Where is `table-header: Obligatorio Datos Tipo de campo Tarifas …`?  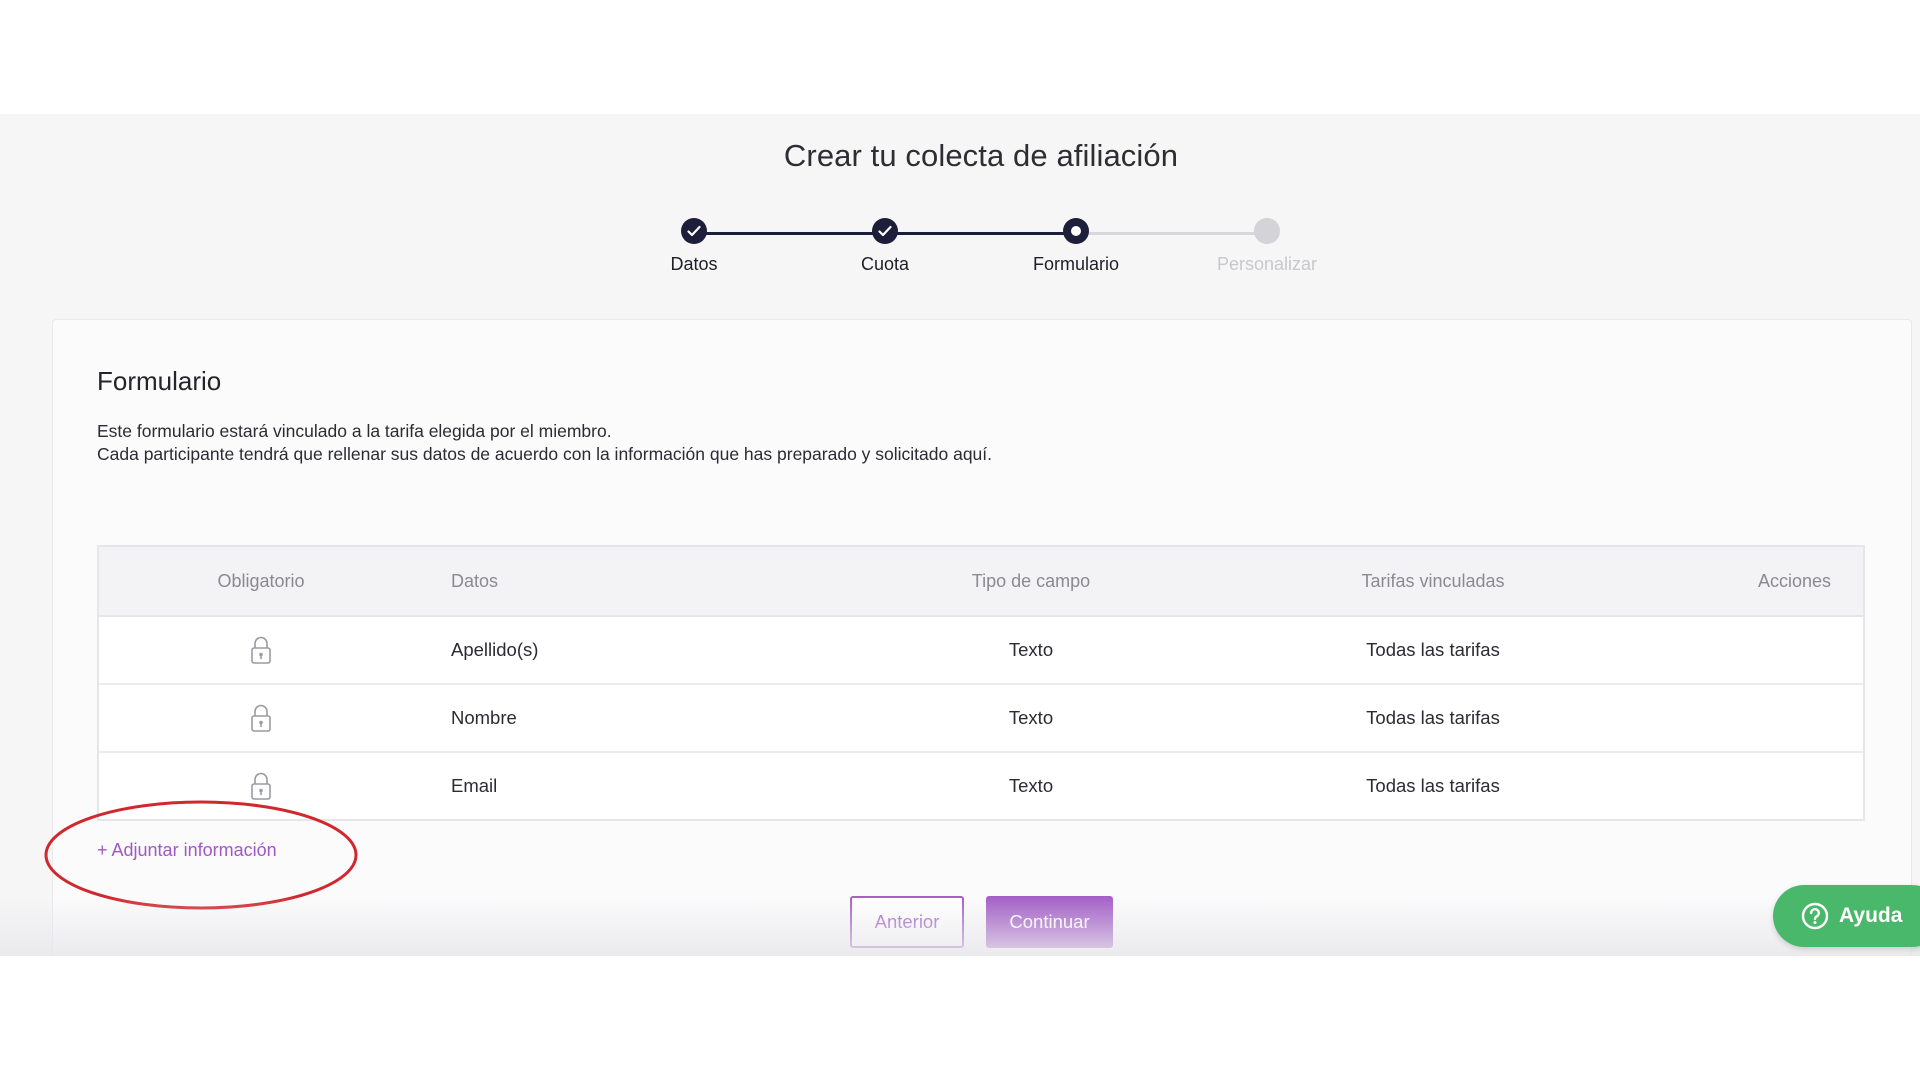 table-header: Obligatorio Datos Tipo de campo Tarifas … is located at coordinates (981, 582).